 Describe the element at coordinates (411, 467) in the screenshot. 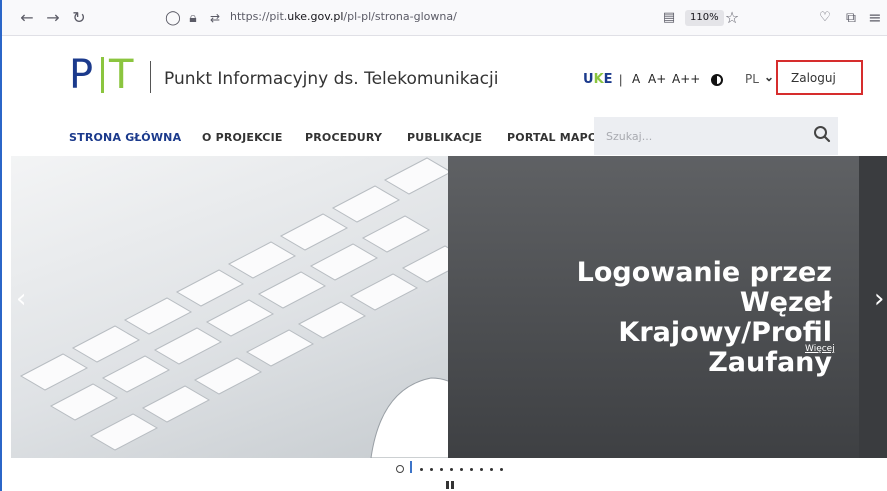

I see `pager-active-indicator` at that location.